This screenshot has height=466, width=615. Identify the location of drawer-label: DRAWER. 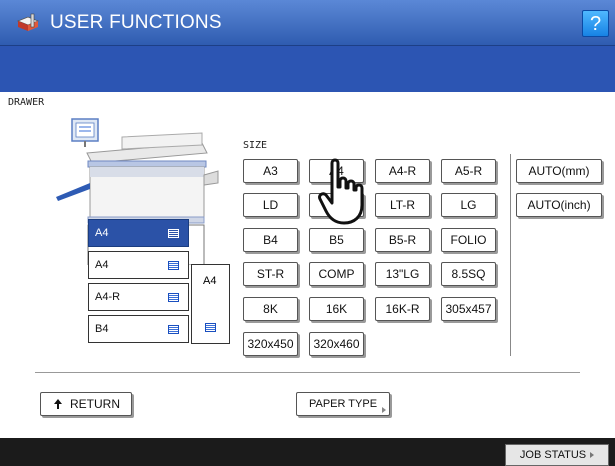
(26, 102).